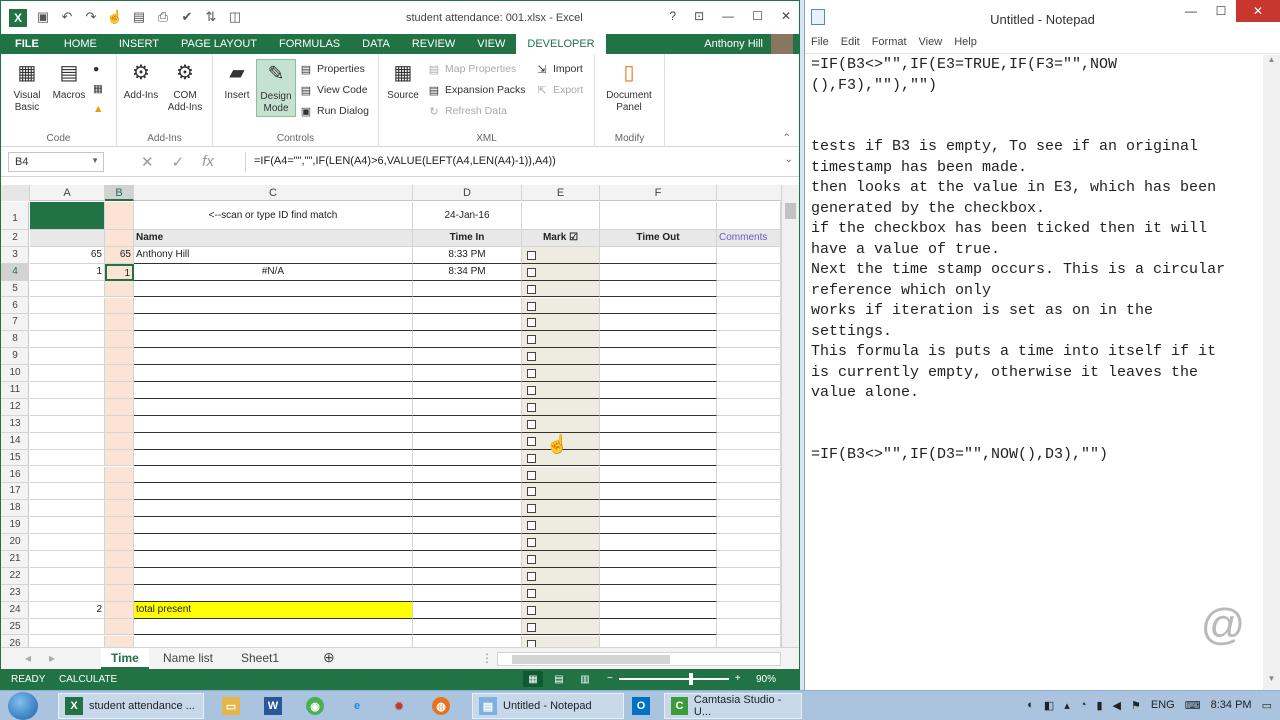 The width and height of the screenshot is (1280, 720). What do you see at coordinates (467, 559) in the screenshot?
I see `cell-d21` at bounding box center [467, 559].